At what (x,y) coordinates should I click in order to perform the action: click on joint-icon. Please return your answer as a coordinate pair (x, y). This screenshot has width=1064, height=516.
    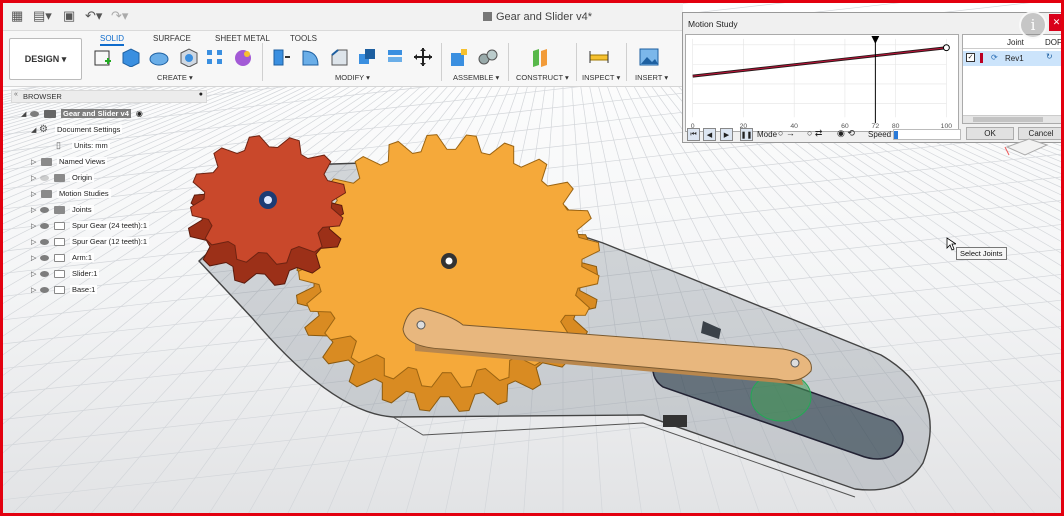
    Looking at the image, I should click on (488, 57).